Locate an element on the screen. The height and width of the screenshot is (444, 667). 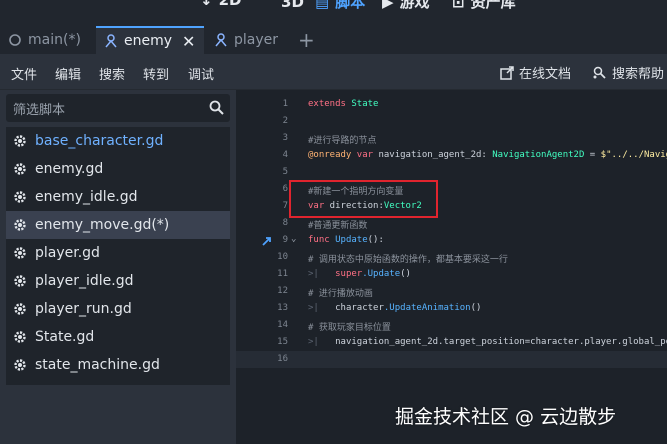
list-item: base_character.gd is located at coordinates (118, 141).